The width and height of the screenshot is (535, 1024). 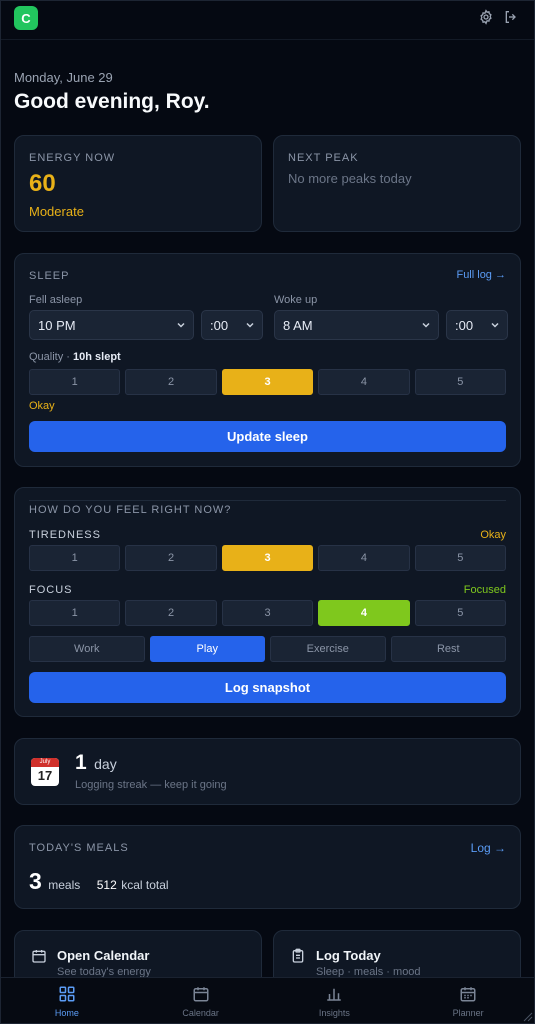 What do you see at coordinates (493, 535) in the screenshot?
I see `tiredness-status: Okay` at bounding box center [493, 535].